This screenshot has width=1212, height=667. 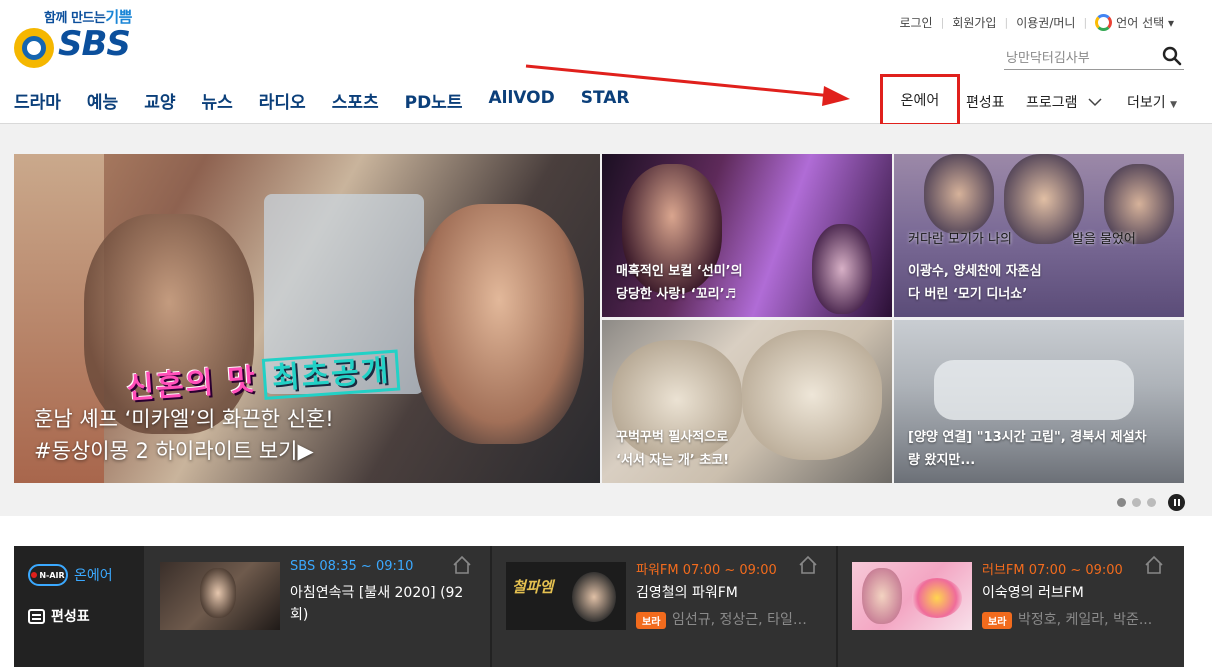 I want to click on hero-tile-dog: 꾸벅꾸벅 필사적으로 ‘서서 자는 개’ 초코!, so click(x=747, y=401).